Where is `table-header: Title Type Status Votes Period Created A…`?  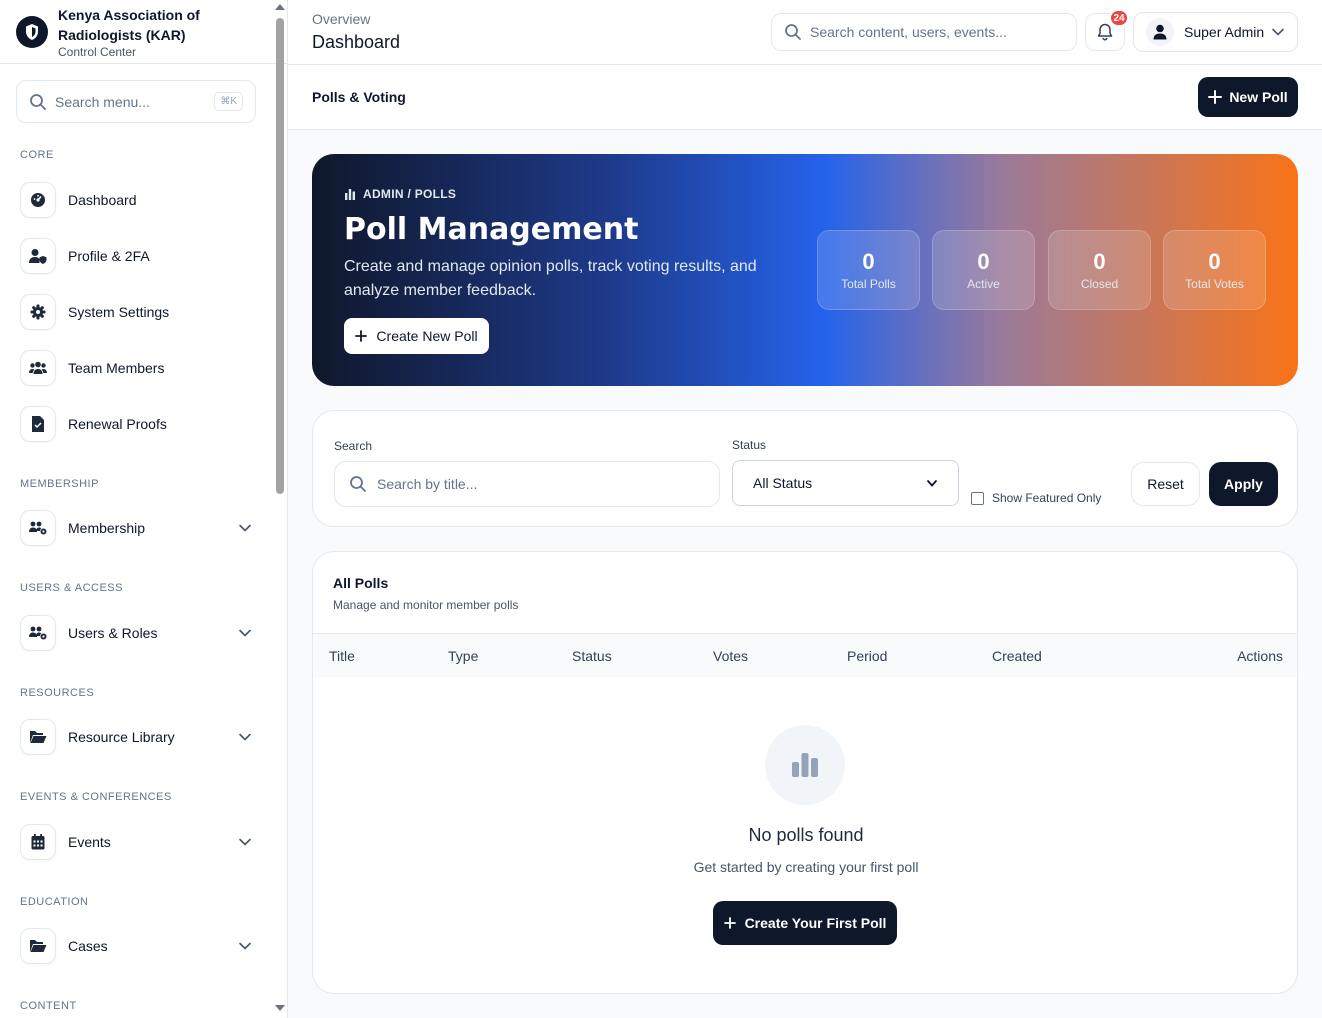 table-header: Title Type Status Votes Period Created A… is located at coordinates (805, 655).